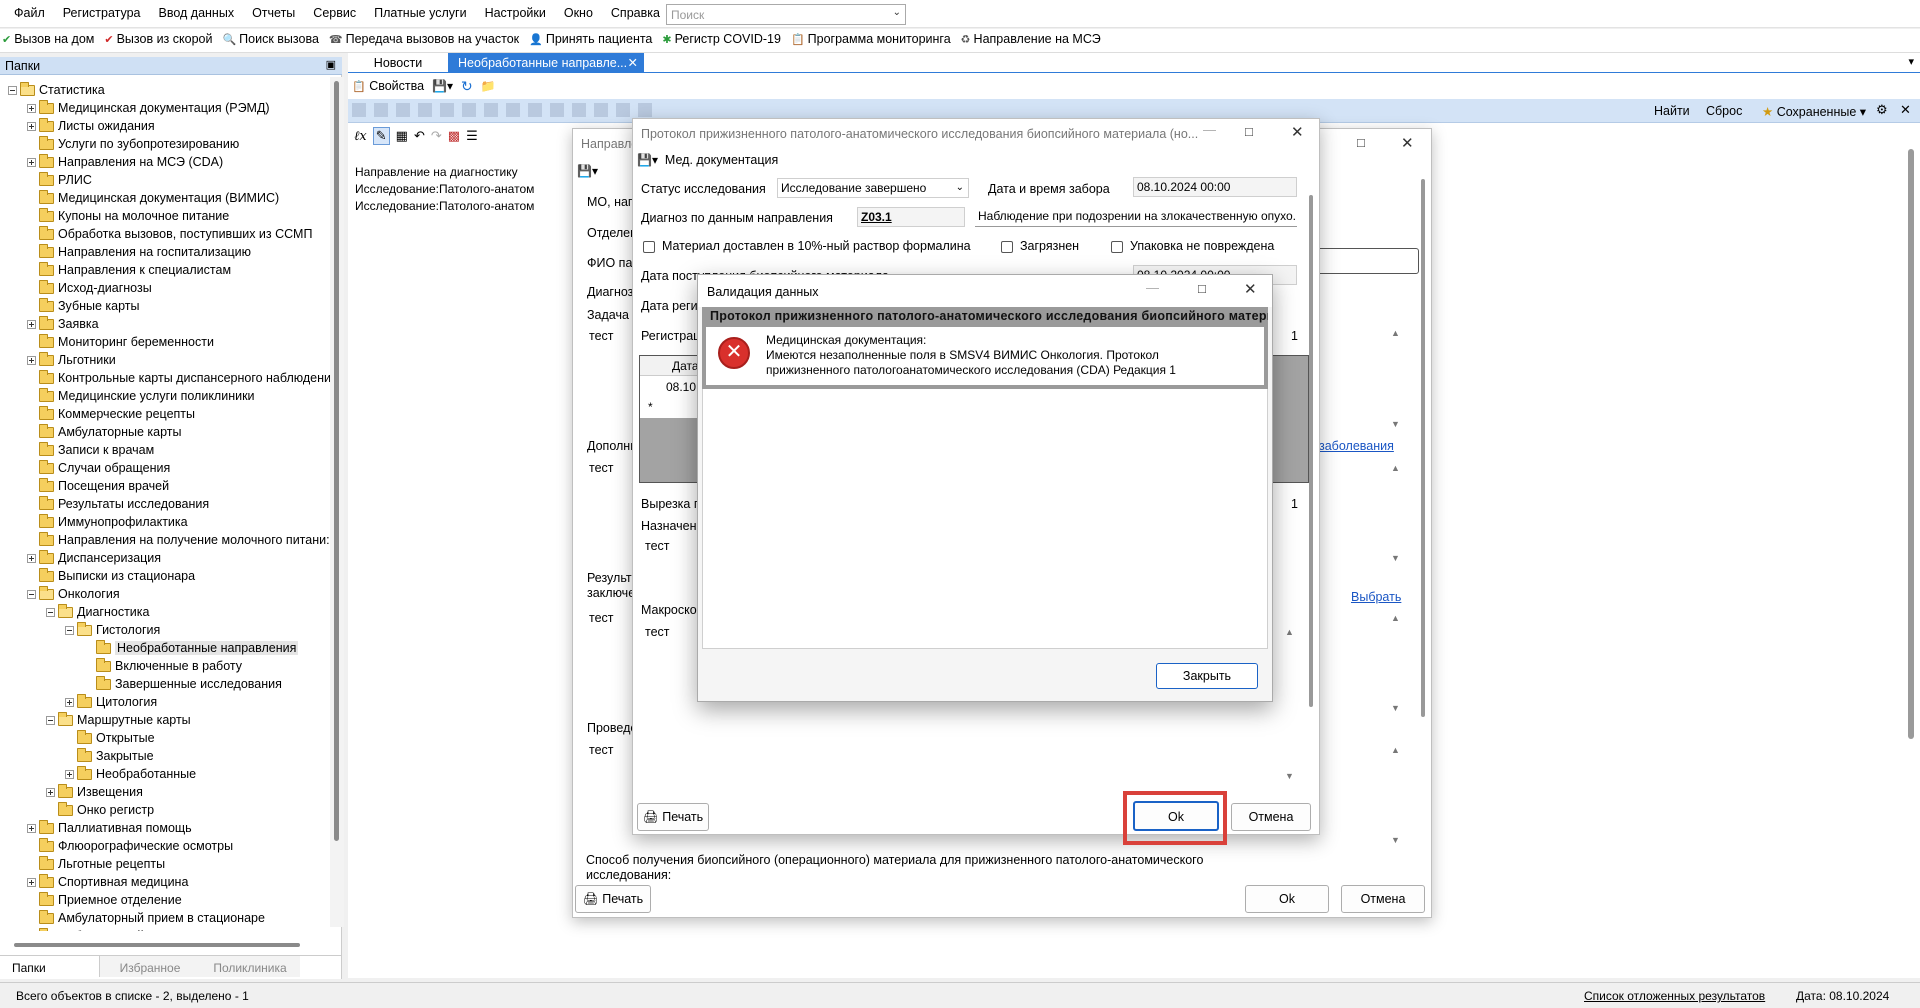 The height and width of the screenshot is (1008, 1920). I want to click on tree-node: Онко регистр, so click(100, 810).